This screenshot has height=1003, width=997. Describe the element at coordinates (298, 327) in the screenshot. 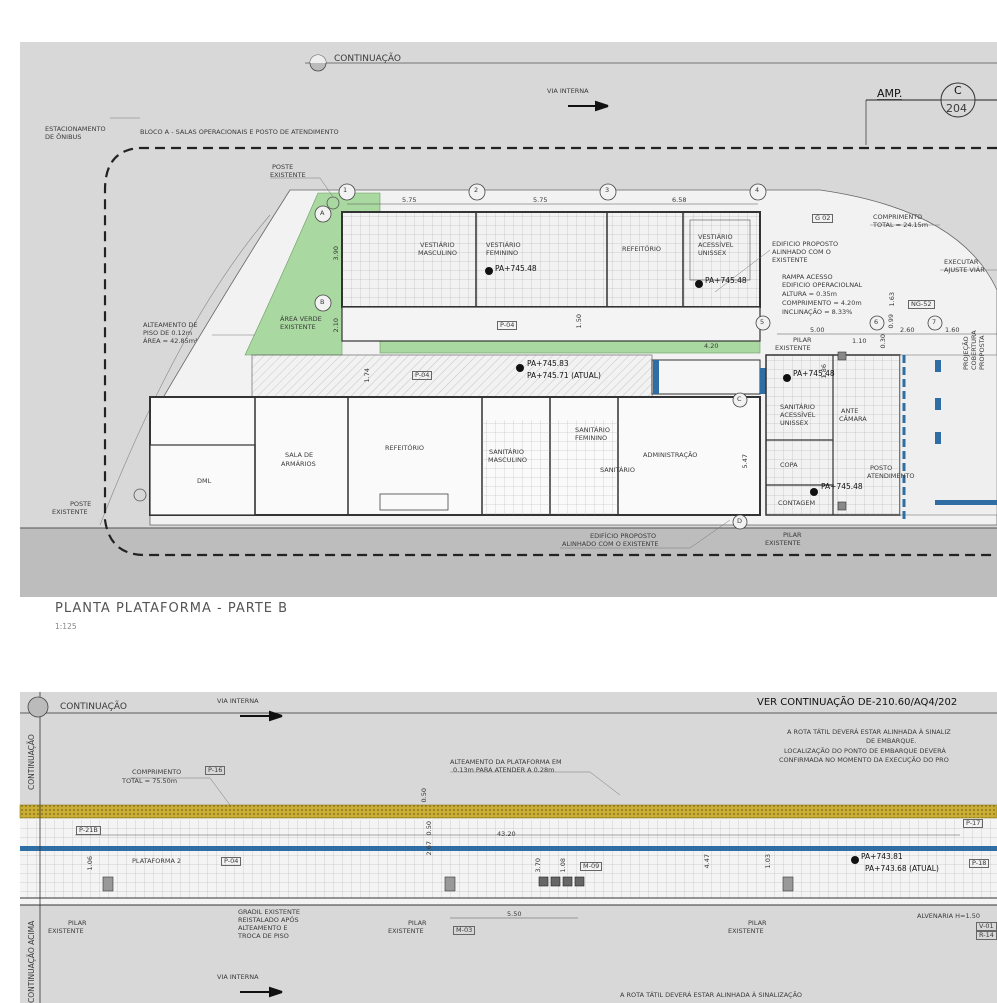

I see `area-verde-2: EXISTENTE` at that location.